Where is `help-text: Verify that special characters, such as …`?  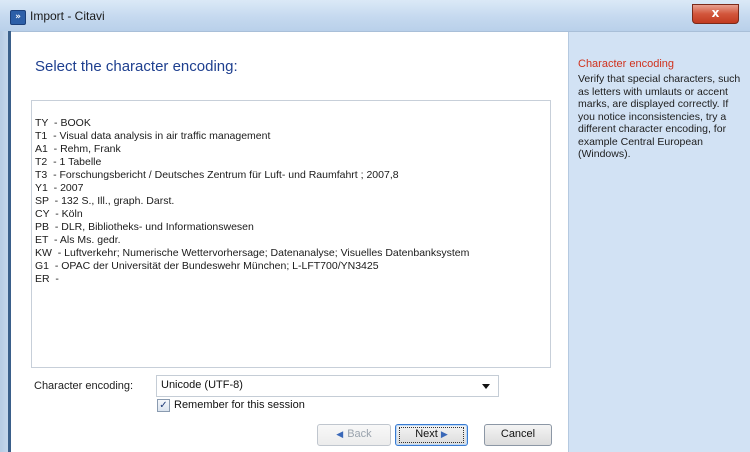
help-text: Verify that special characters, such as … is located at coordinates (659, 116).